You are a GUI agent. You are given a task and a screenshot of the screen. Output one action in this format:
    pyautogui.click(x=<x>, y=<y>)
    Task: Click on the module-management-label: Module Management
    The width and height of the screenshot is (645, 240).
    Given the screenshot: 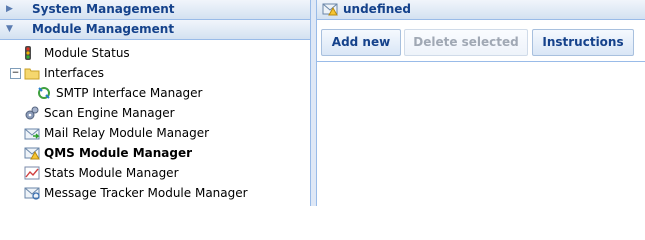 What is the action you would take?
    pyautogui.click(x=103, y=29)
    